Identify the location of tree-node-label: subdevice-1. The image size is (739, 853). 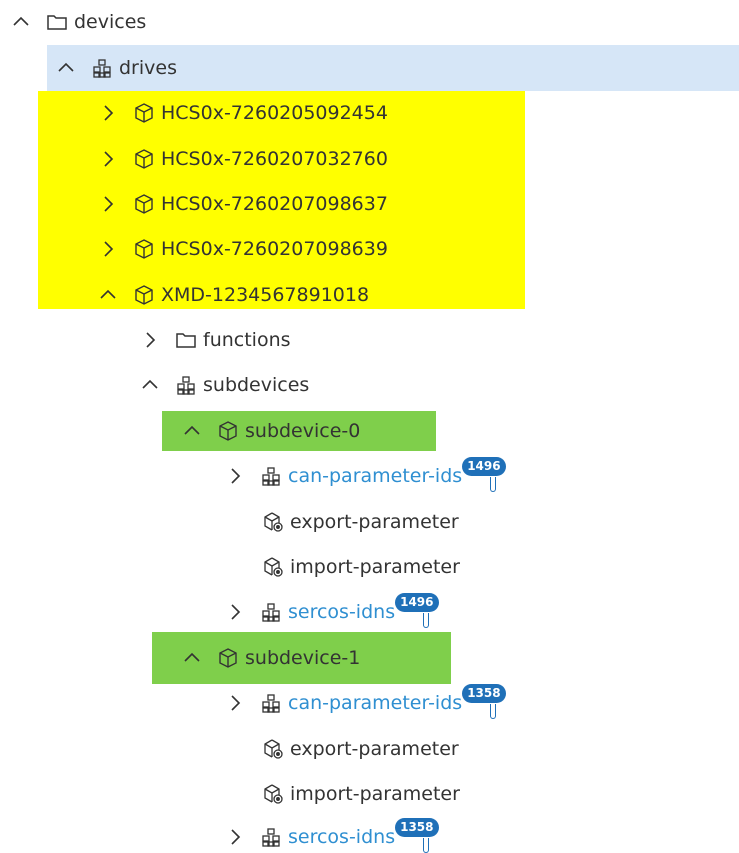
(303, 658).